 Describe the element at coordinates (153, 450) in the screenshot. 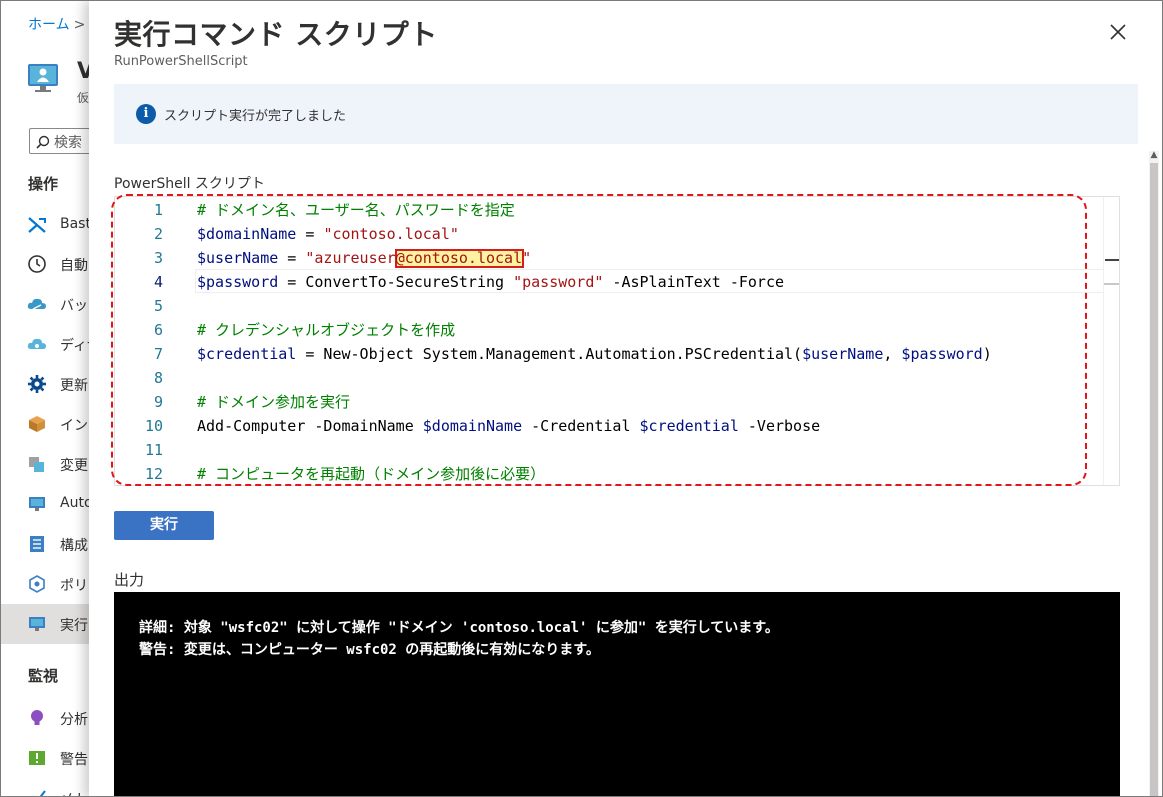

I see `line-number: 11` at that location.